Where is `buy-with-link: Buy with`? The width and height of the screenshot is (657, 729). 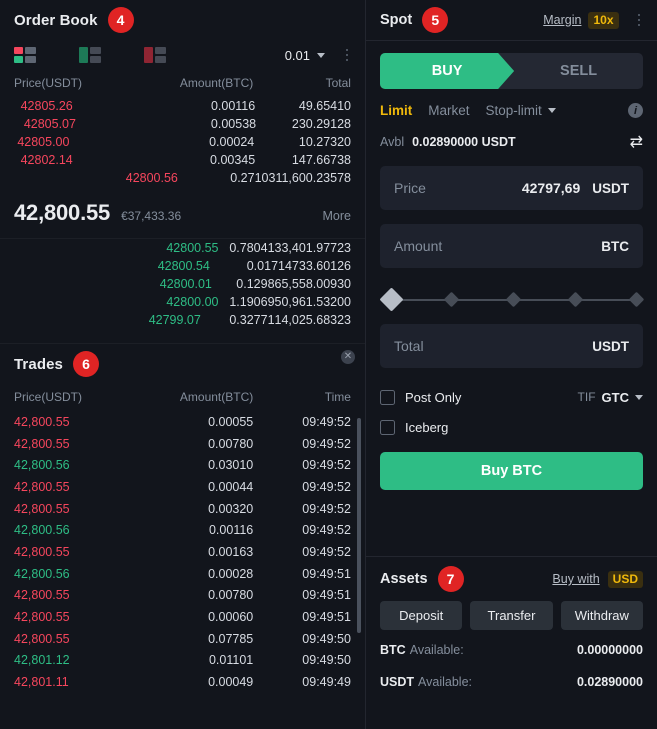 buy-with-link: Buy with is located at coordinates (575, 579).